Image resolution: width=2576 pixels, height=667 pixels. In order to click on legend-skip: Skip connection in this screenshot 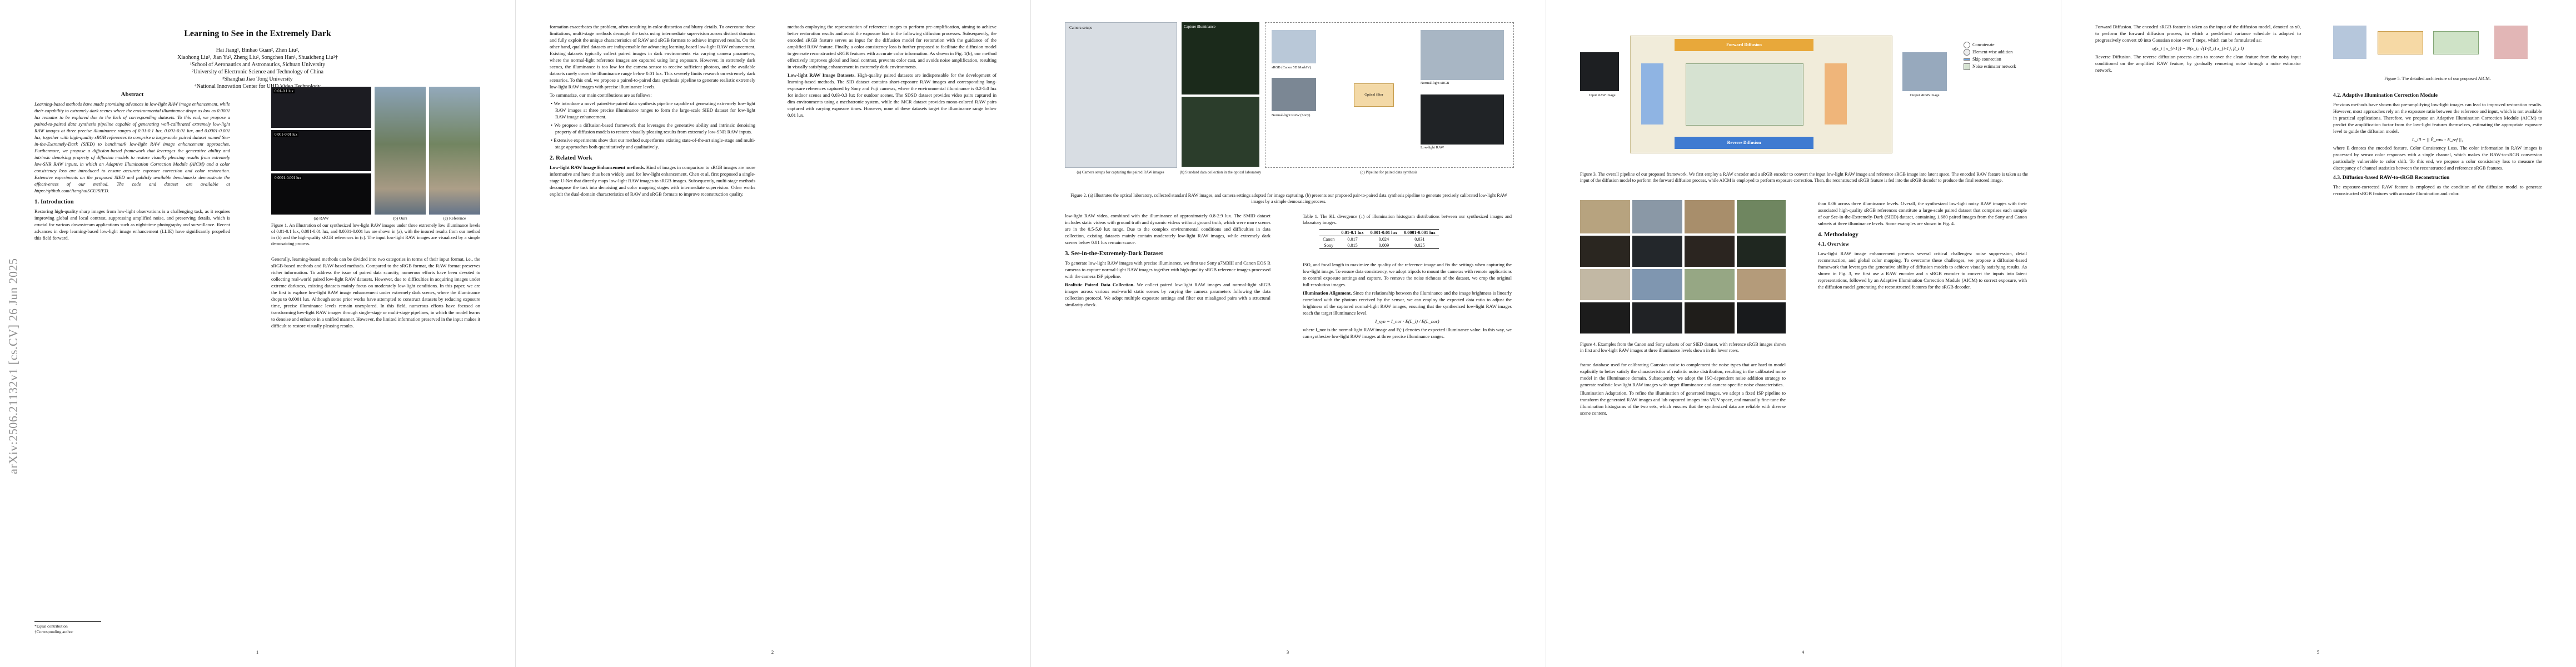, I will do `click(1990, 59)`.